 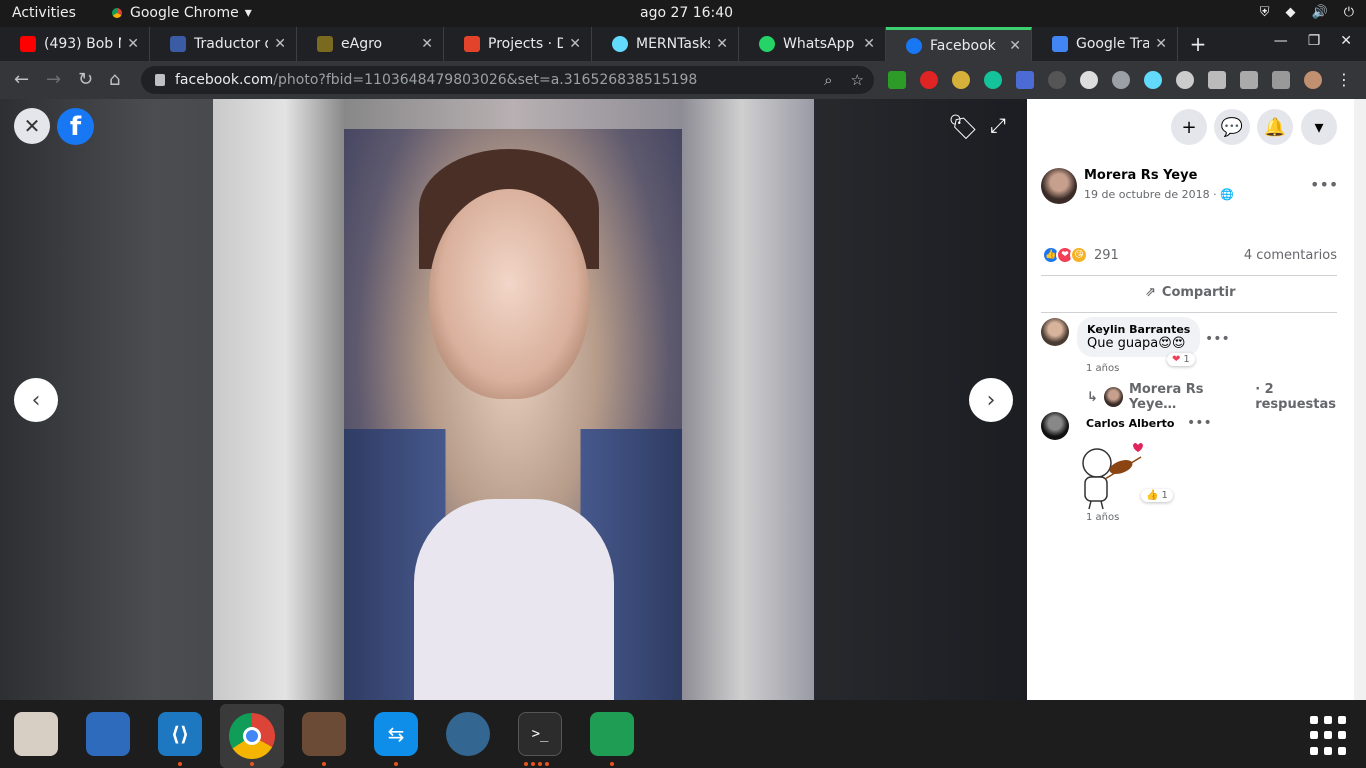 What do you see at coordinates (857, 80) in the screenshot?
I see `bookmark-star-icon: ☆` at bounding box center [857, 80].